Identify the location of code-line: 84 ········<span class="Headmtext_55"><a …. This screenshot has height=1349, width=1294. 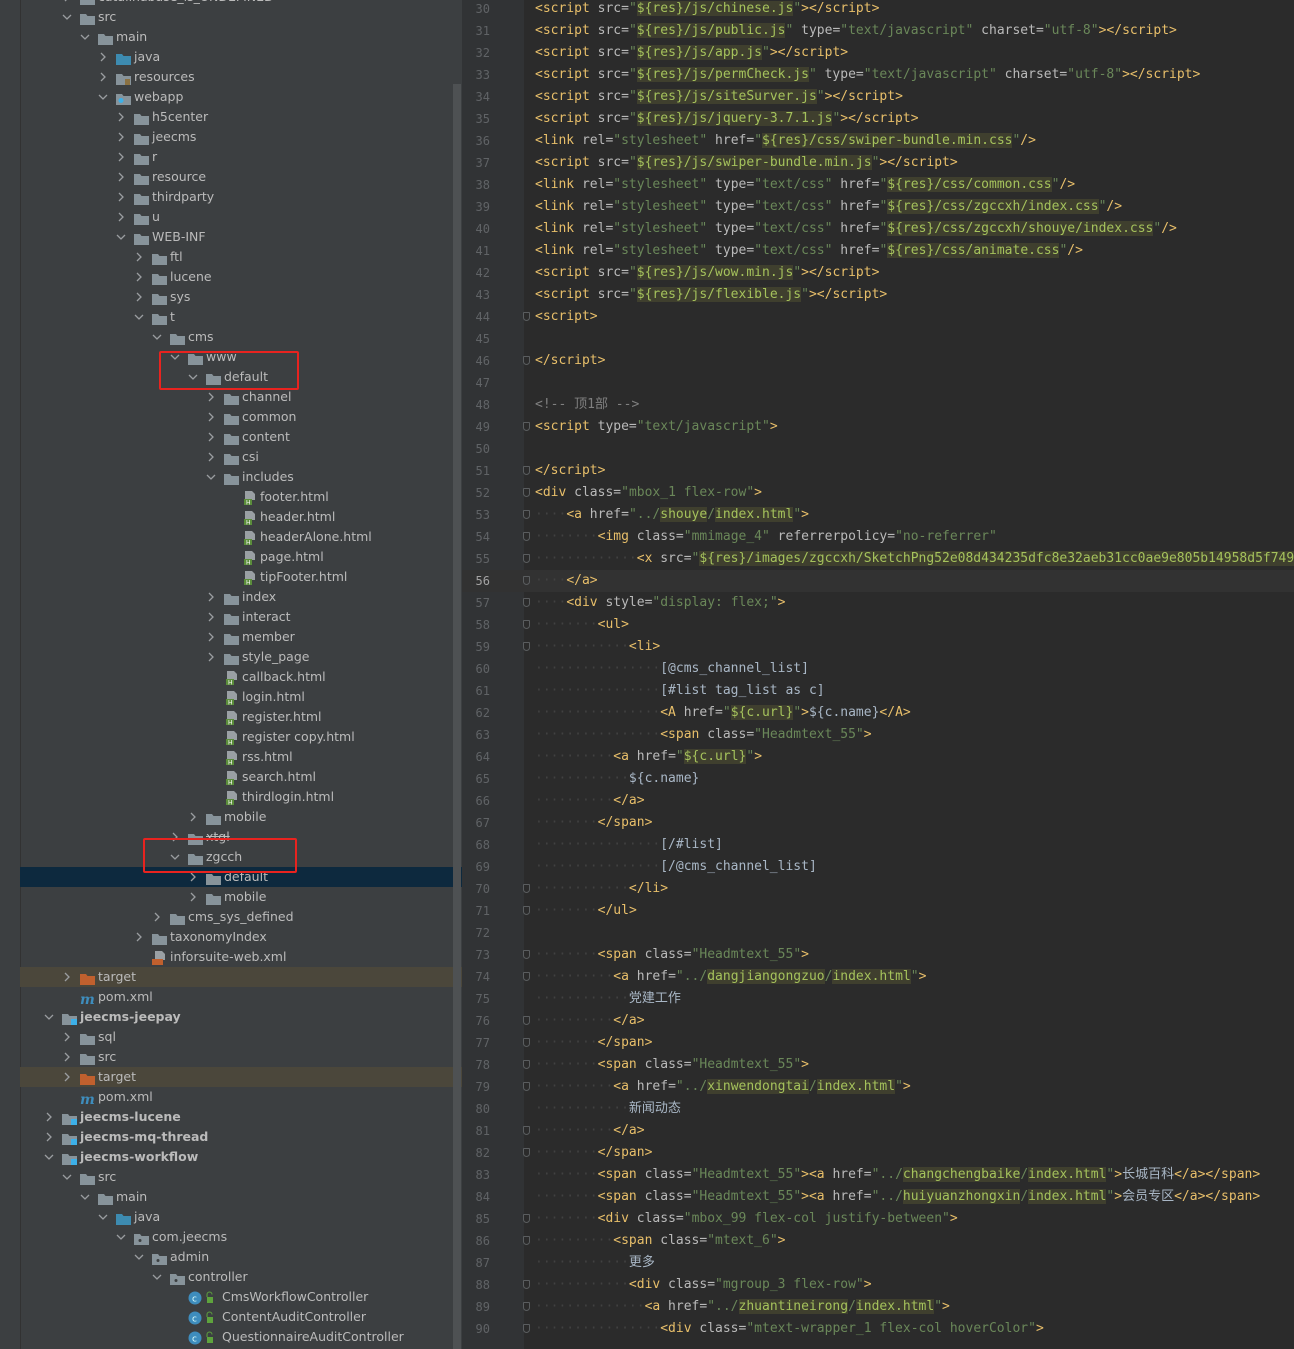
(878, 1197).